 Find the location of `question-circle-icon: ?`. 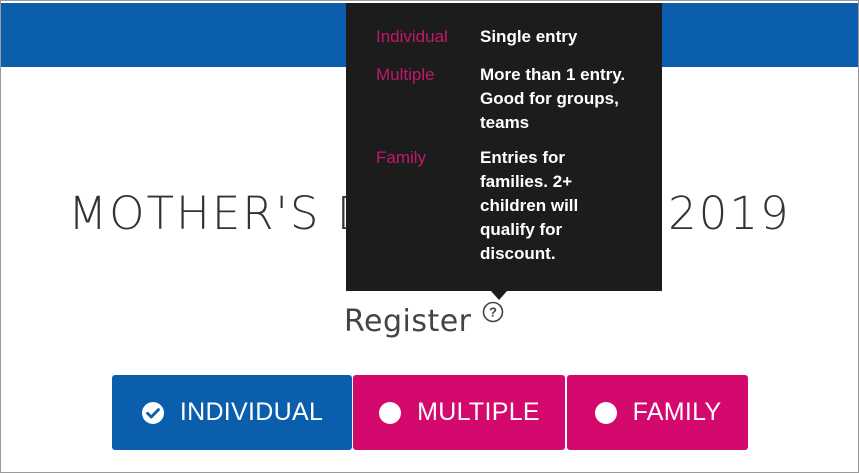

question-circle-icon: ? is located at coordinates (493, 312).